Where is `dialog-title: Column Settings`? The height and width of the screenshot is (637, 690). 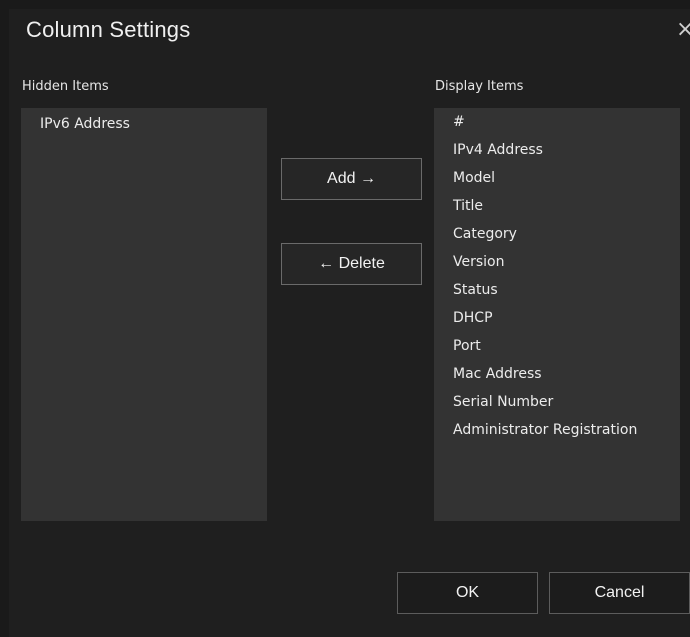
dialog-title: Column Settings is located at coordinates (108, 29).